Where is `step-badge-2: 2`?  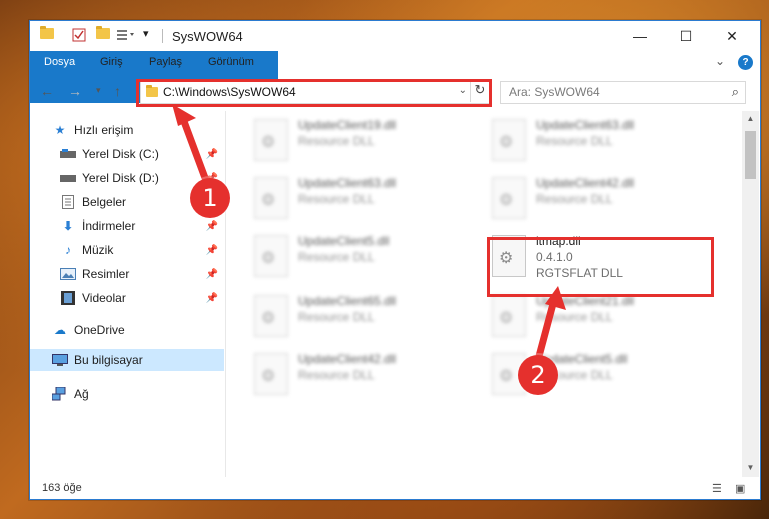 step-badge-2: 2 is located at coordinates (538, 375).